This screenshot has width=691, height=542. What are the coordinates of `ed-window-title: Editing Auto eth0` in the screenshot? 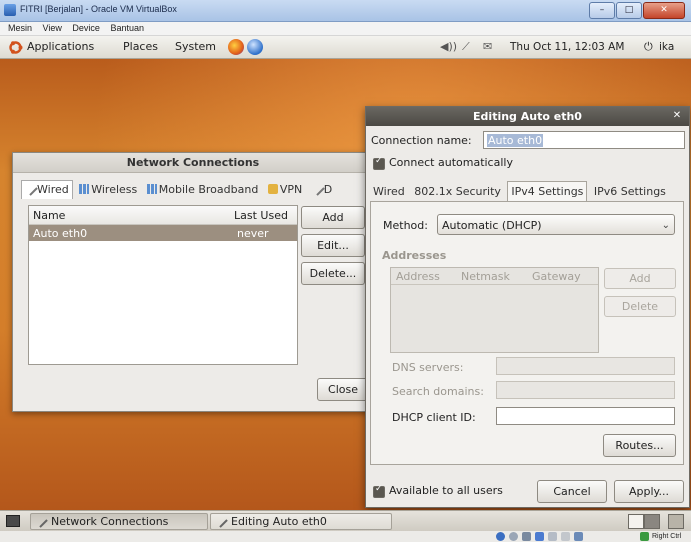 It's located at (527, 116).